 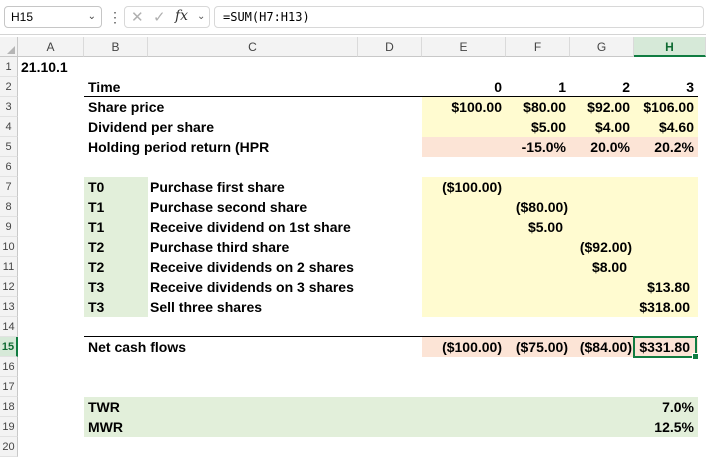 I want to click on row-header-15: 15, so click(x=9, y=347).